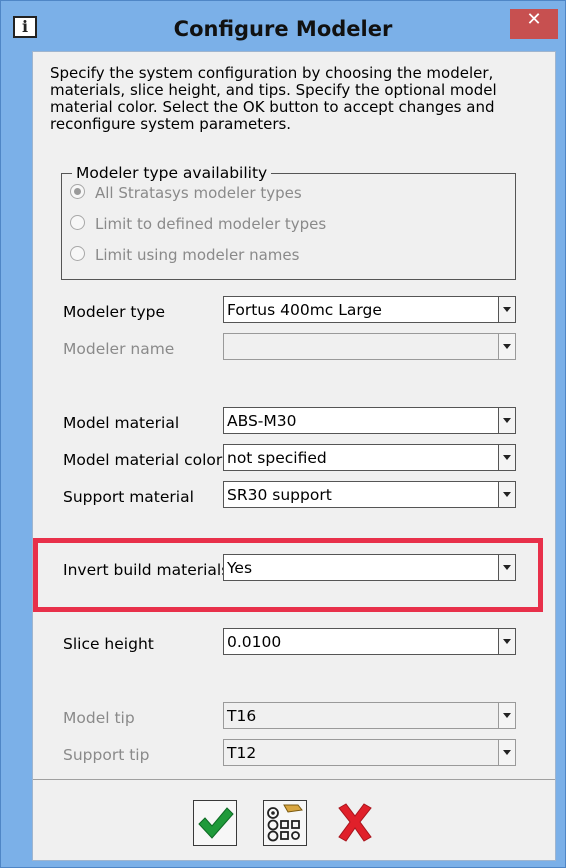  Describe the element at coordinates (369, 715) in the screenshot. I see `model-tip-dropdown: T16` at that location.